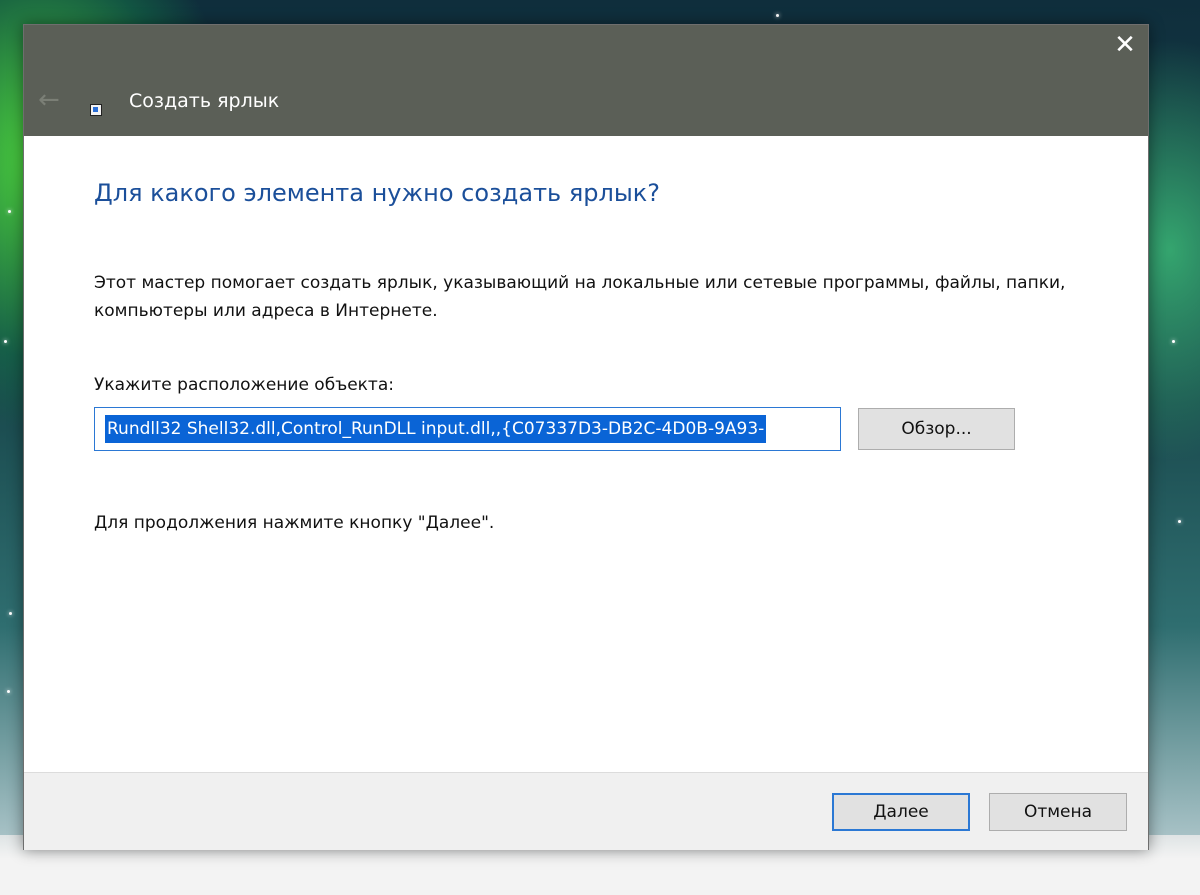 This screenshot has height=895, width=1200. Describe the element at coordinates (1058, 812) in the screenshot. I see `cancel-button: Отмена` at that location.